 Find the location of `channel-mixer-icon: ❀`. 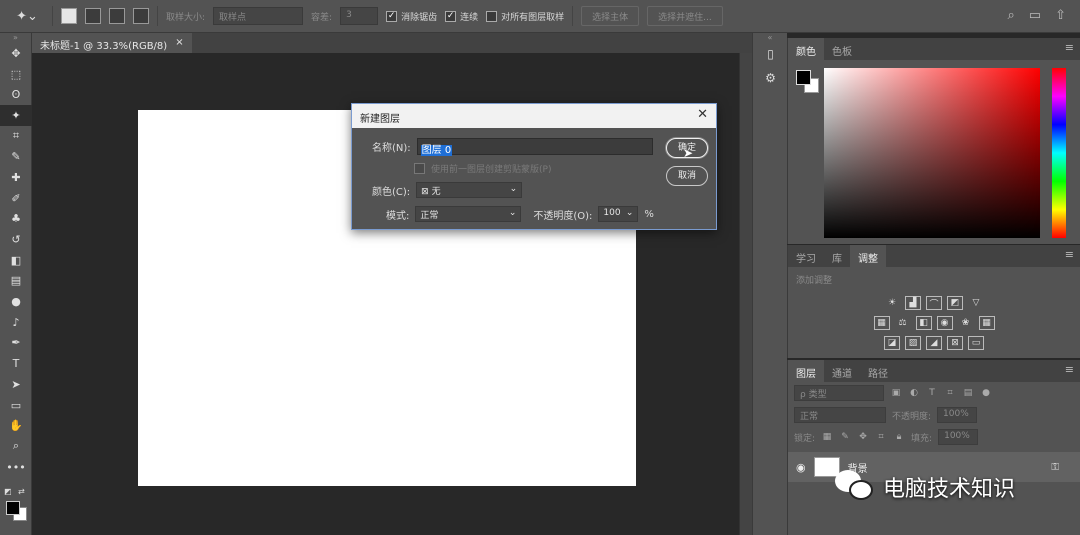

channel-mixer-icon: ❀ is located at coordinates (966, 323).